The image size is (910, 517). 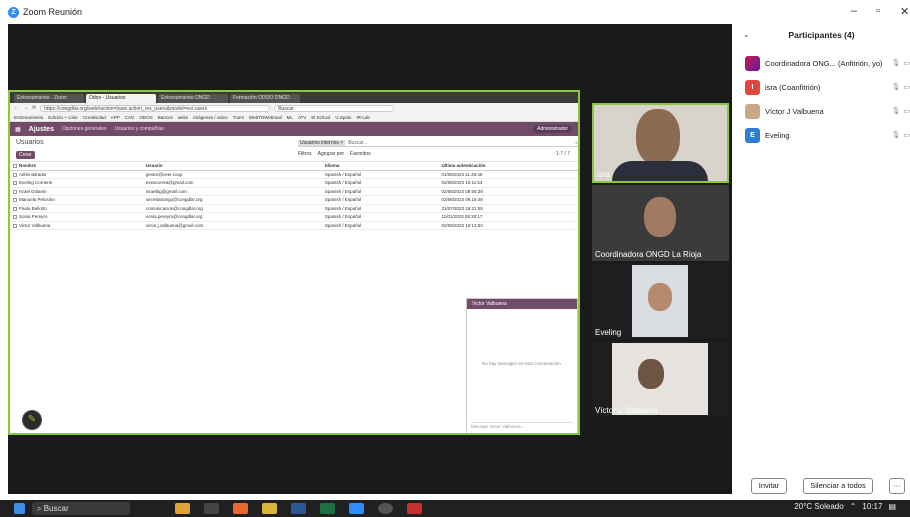 I want to click on acrobat-icon, so click(x=414, y=508).